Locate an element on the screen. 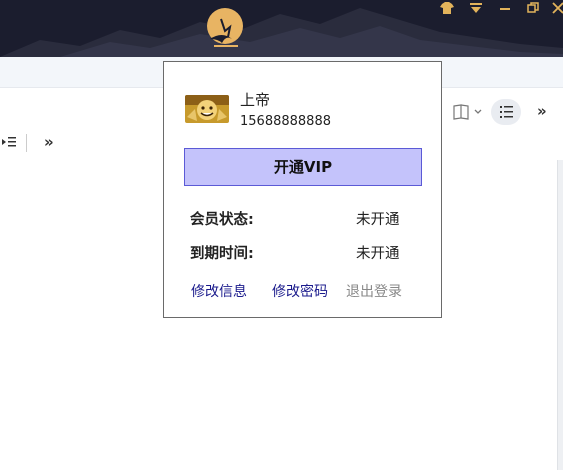 The height and width of the screenshot is (470, 563). expand-more-button: » is located at coordinates (49, 142).